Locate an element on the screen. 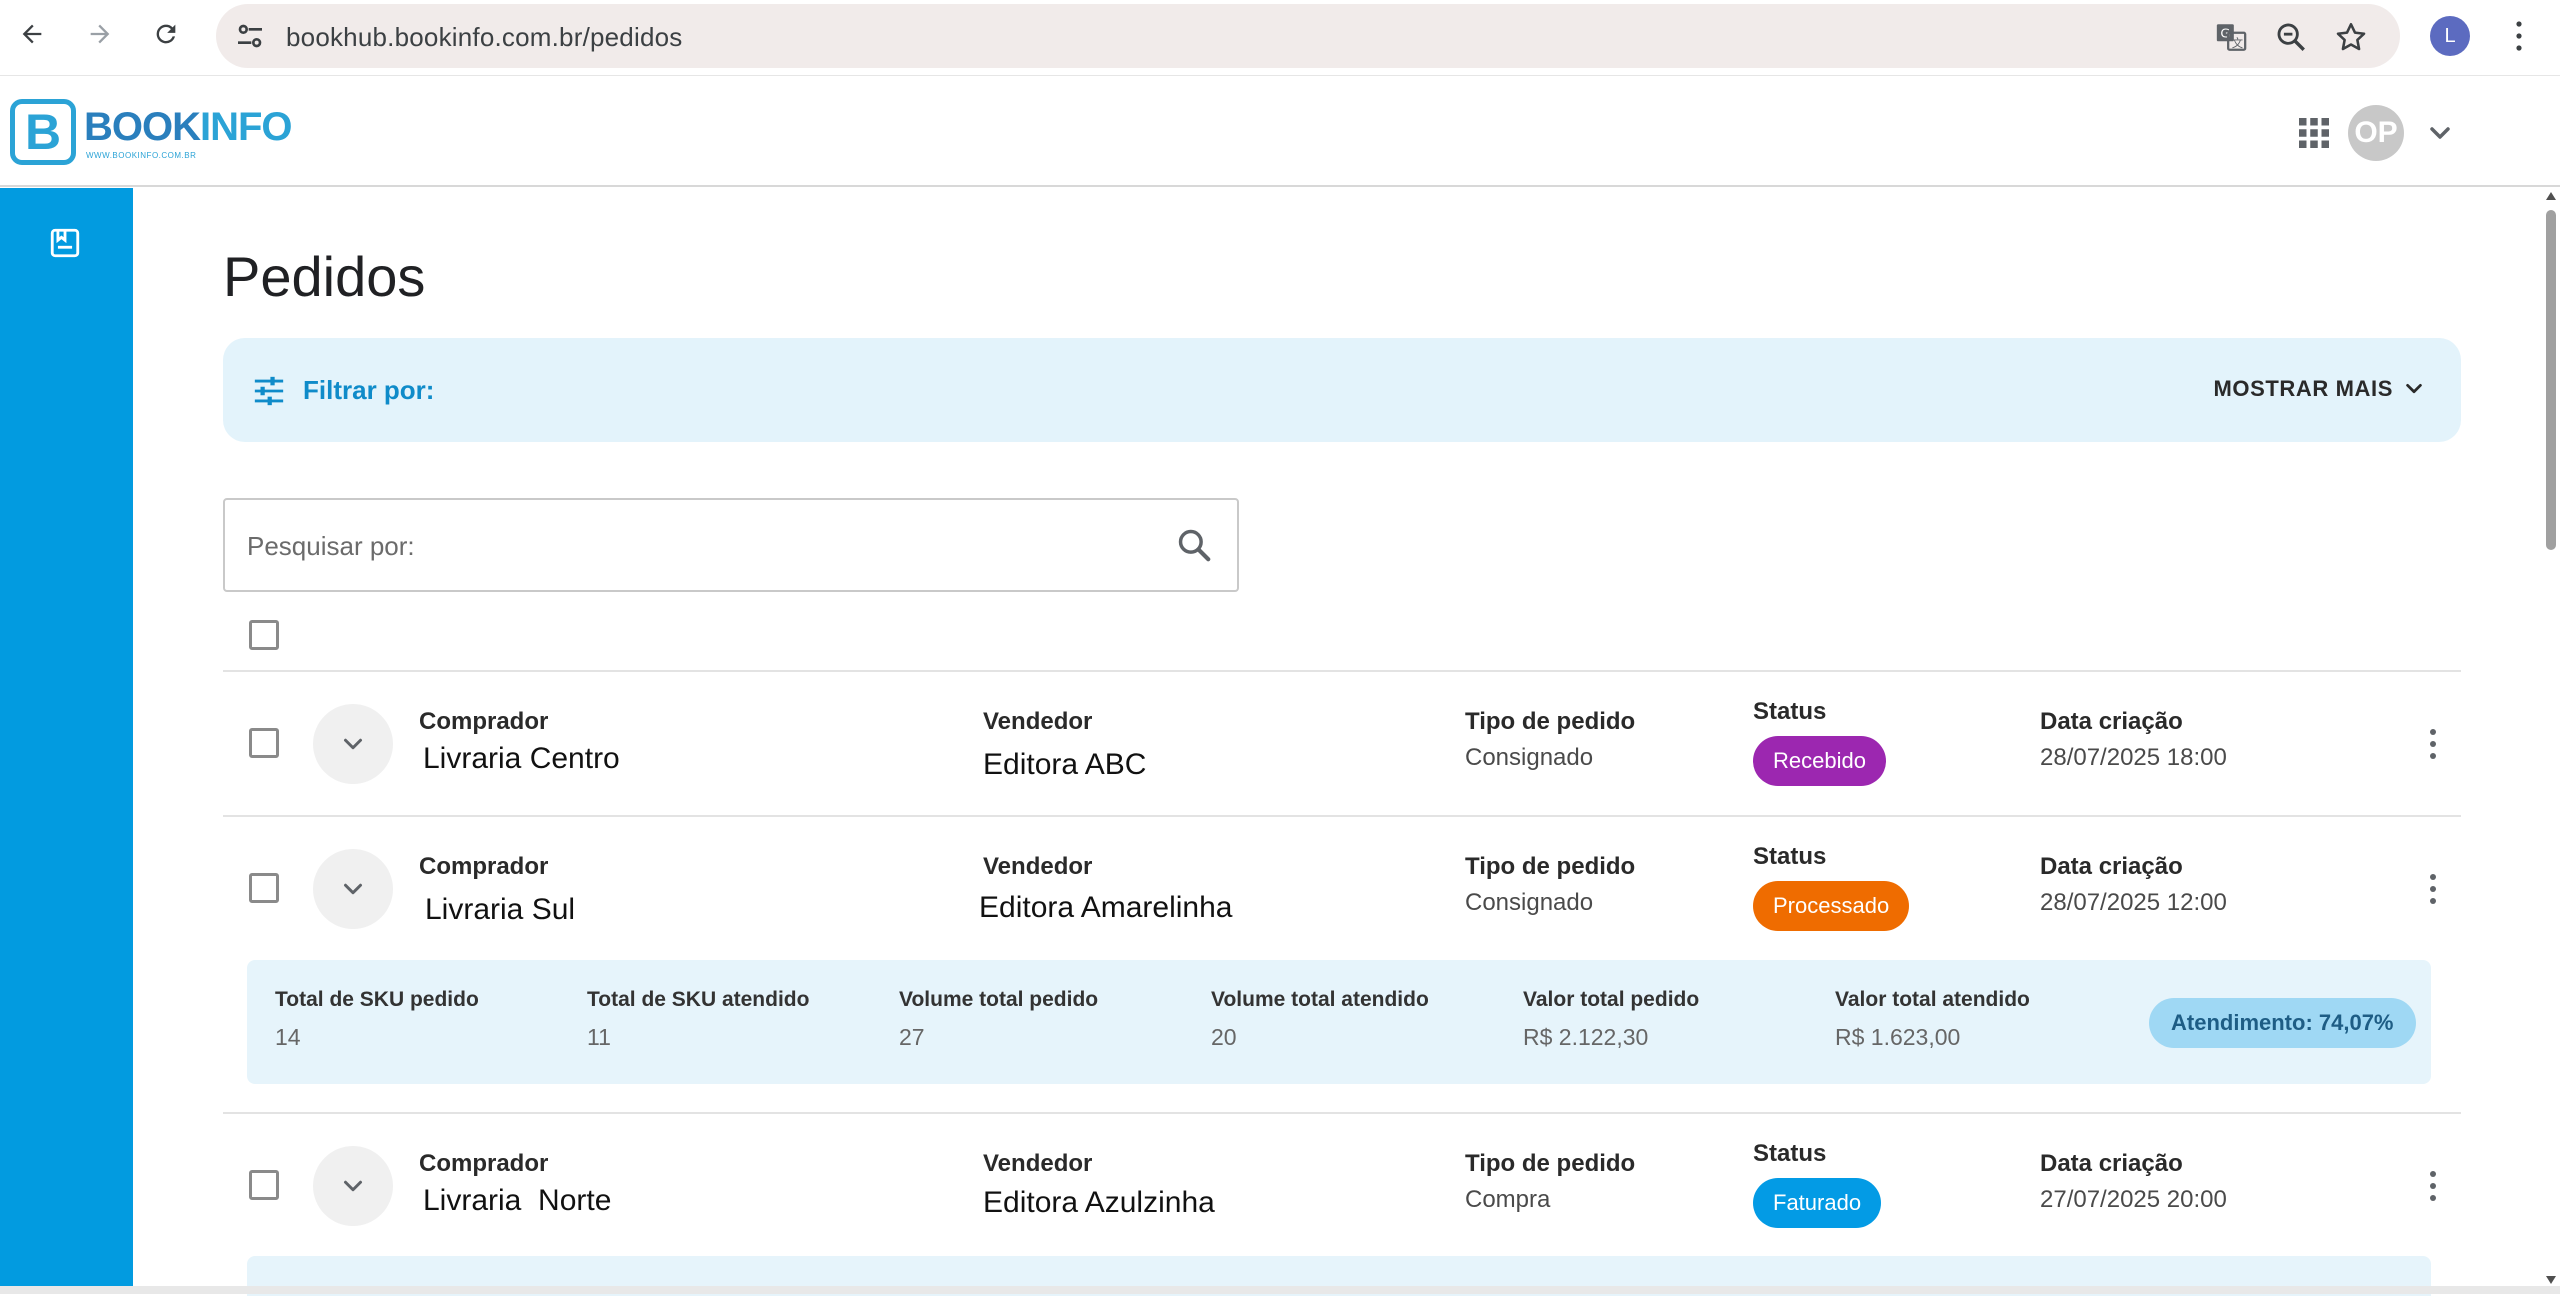  buyer-value: Livraria Norte is located at coordinates (517, 1200).